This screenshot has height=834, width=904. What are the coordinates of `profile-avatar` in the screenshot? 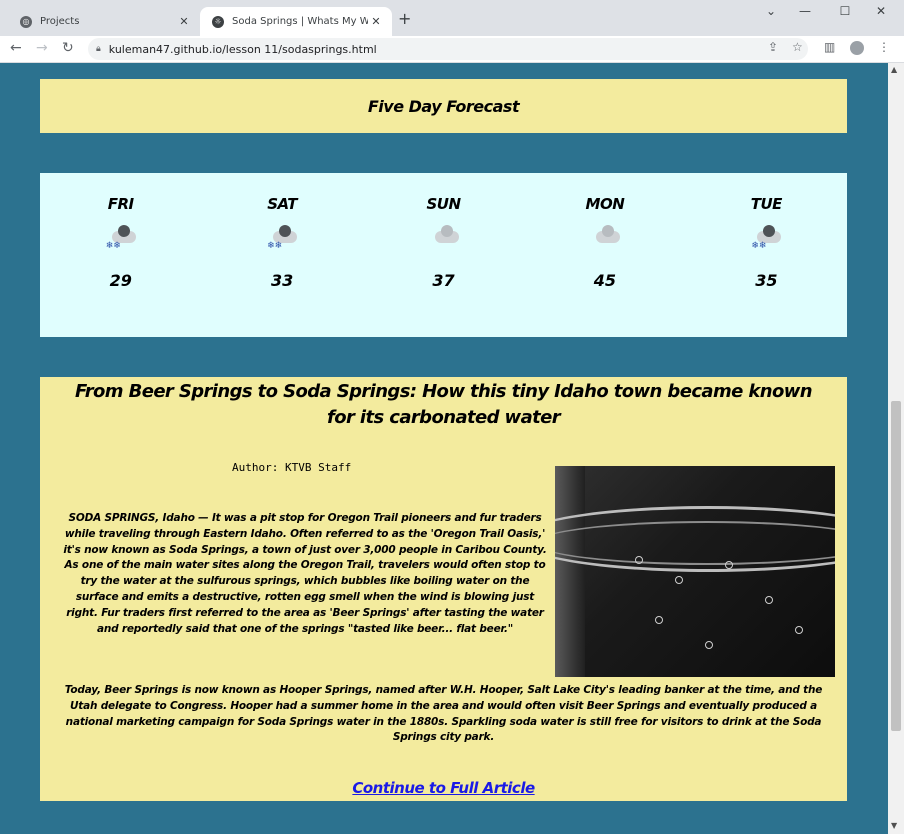 It's located at (857, 48).